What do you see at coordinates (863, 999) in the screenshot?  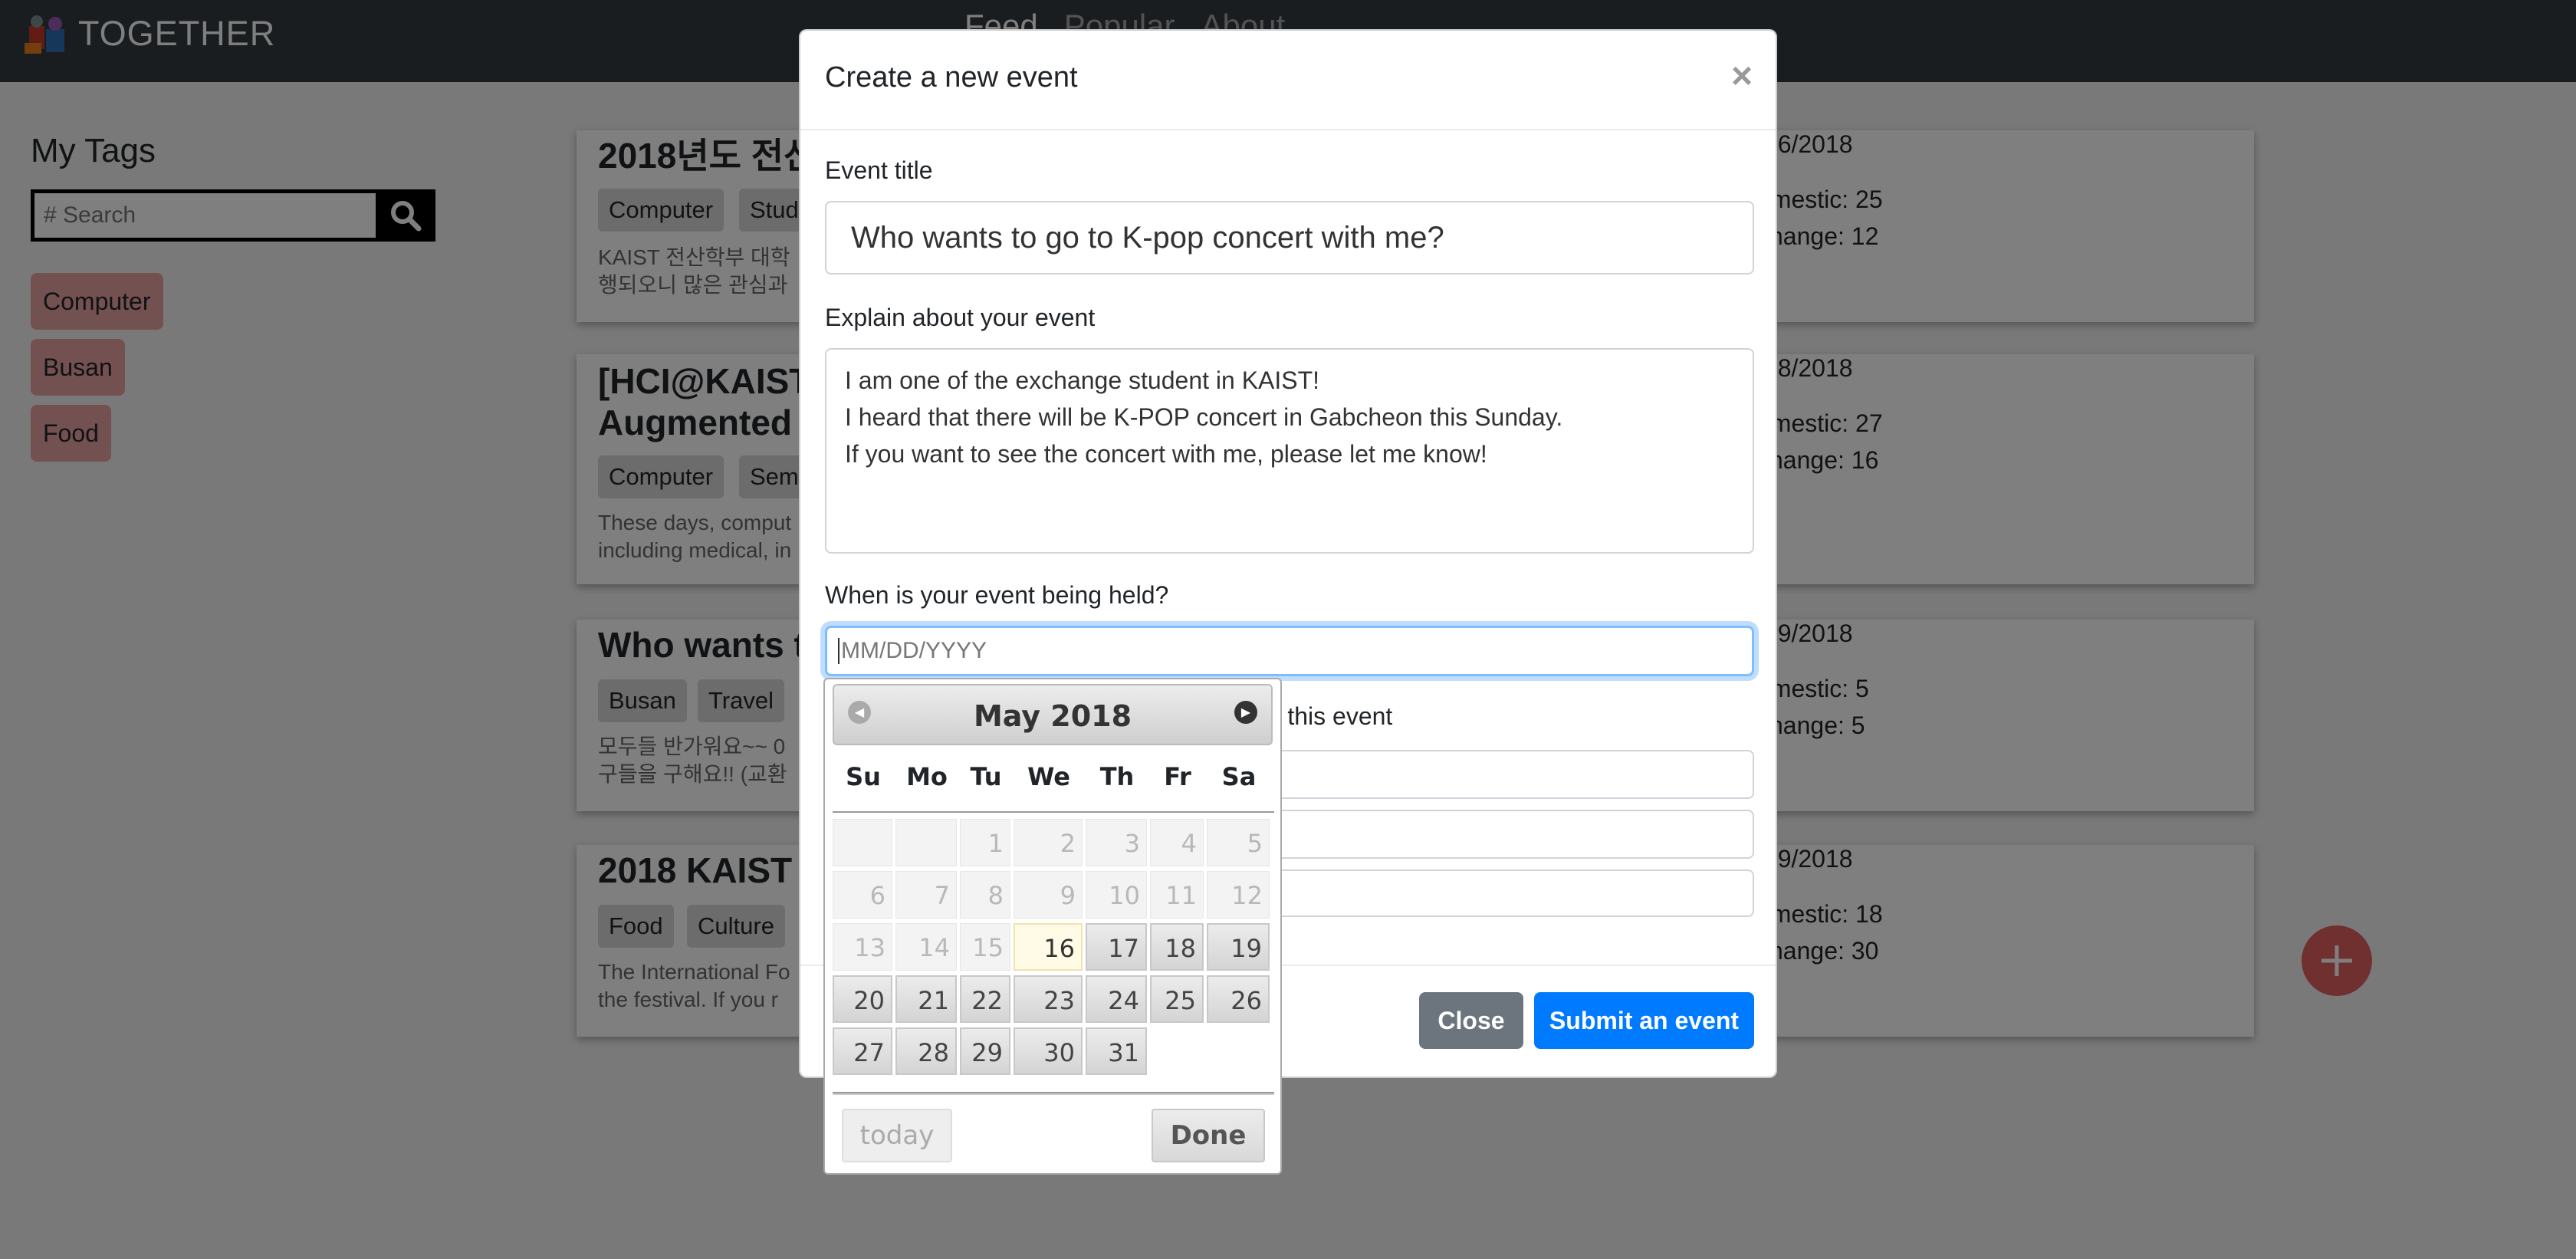 I see `day-cell: 20` at bounding box center [863, 999].